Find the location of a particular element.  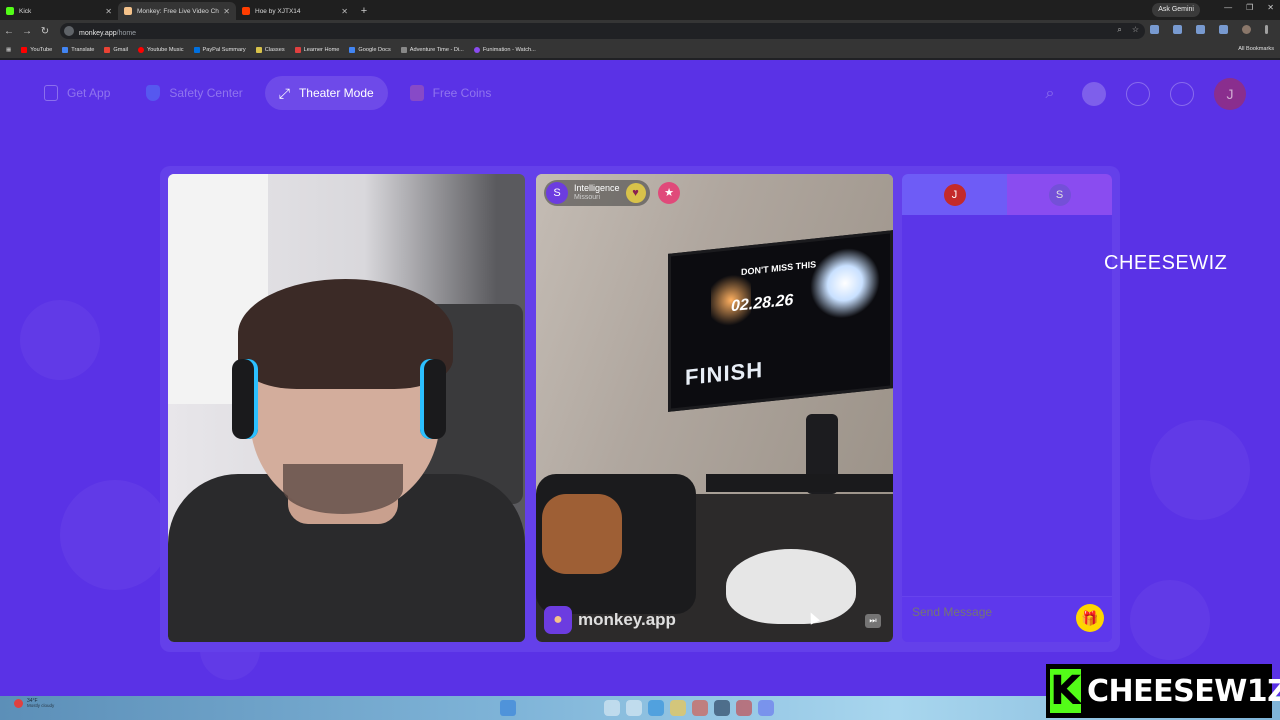

tab-kick: Kick ✕ is located at coordinates (59, 11).